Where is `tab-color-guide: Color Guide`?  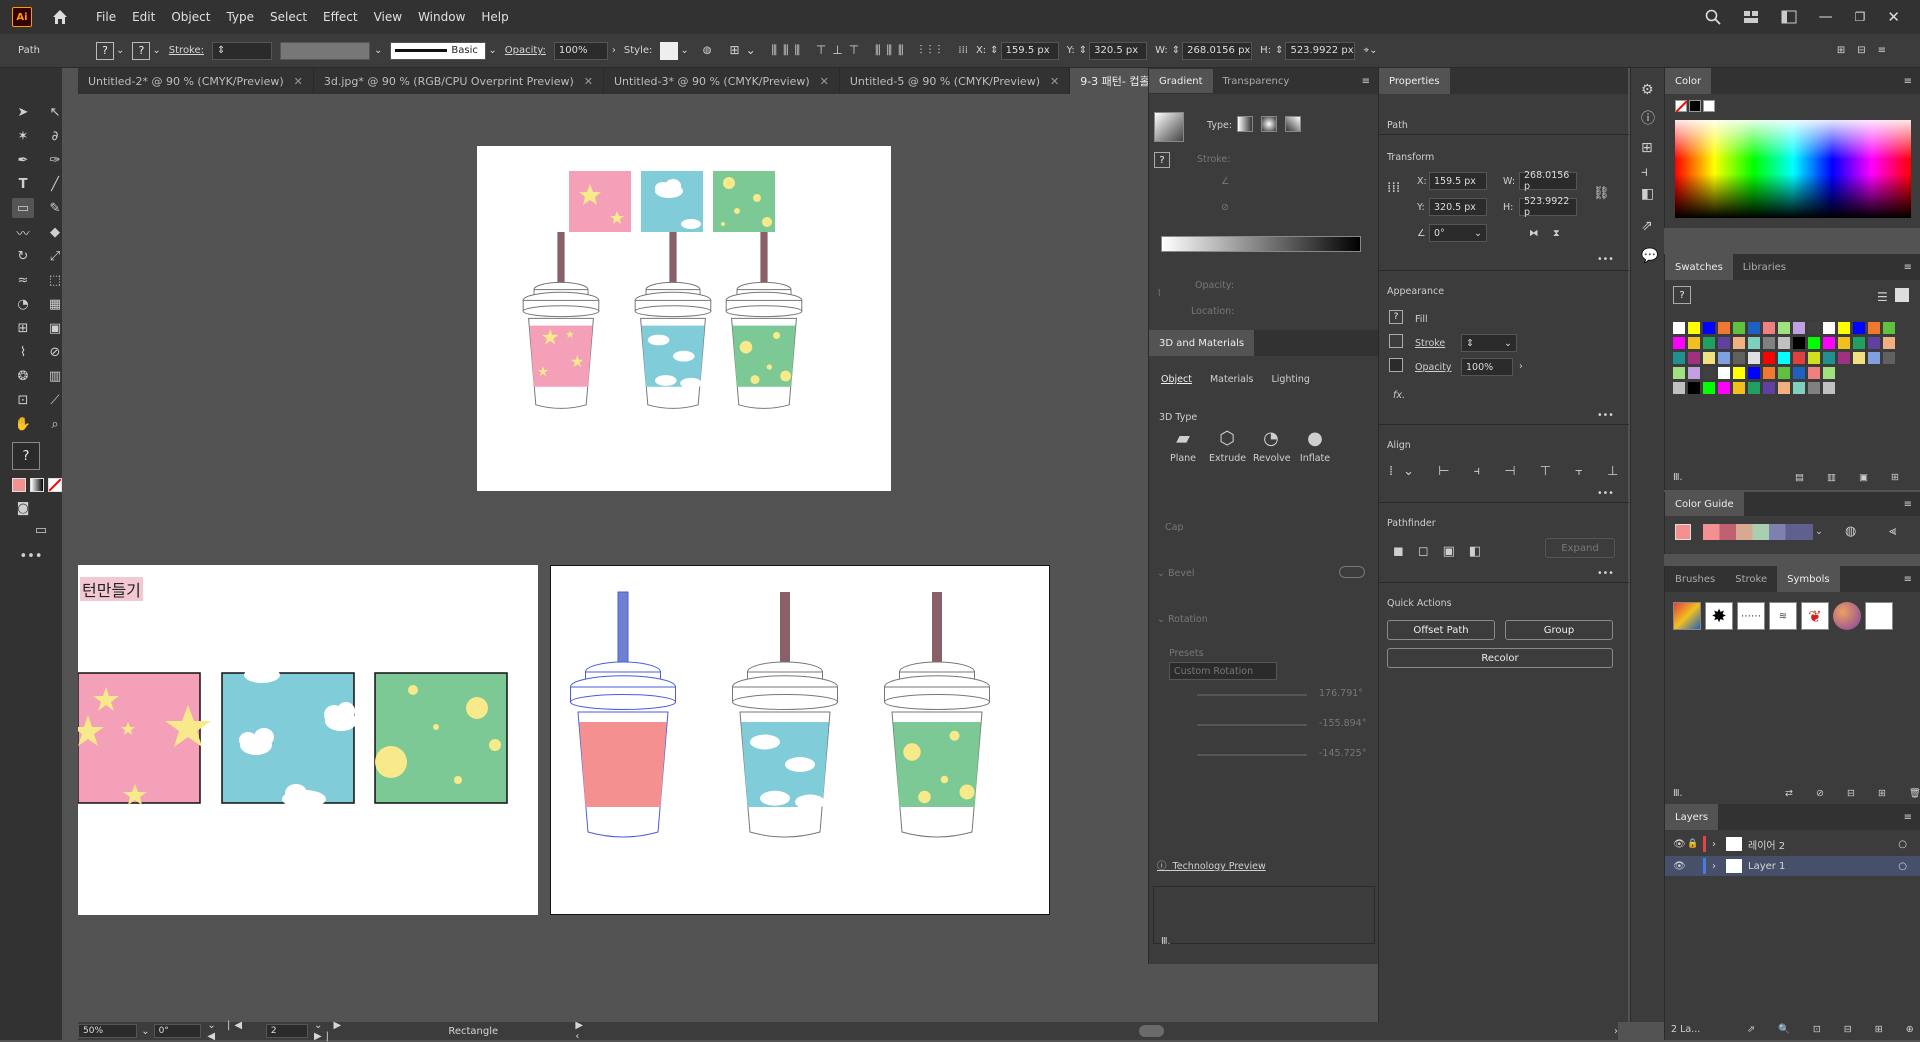 tab-color-guide: Color Guide is located at coordinates (1704, 504).